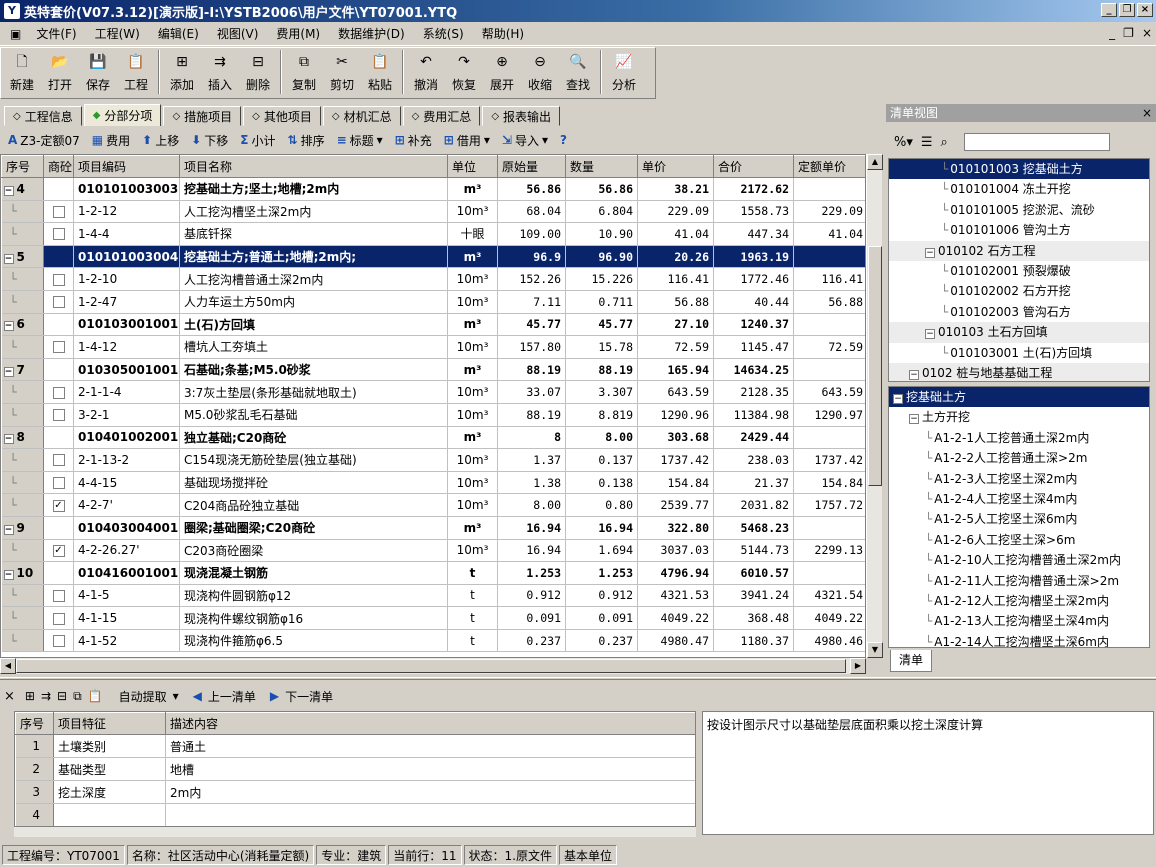 Image resolution: width=1156 pixels, height=867 pixels. I want to click on feature-name: 土壤类别, so click(109, 746).